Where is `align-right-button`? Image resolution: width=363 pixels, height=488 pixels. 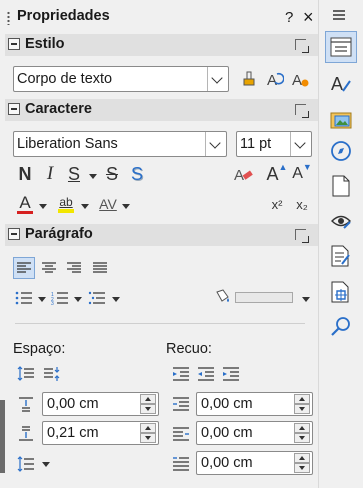
align-right-button is located at coordinates (74, 268).